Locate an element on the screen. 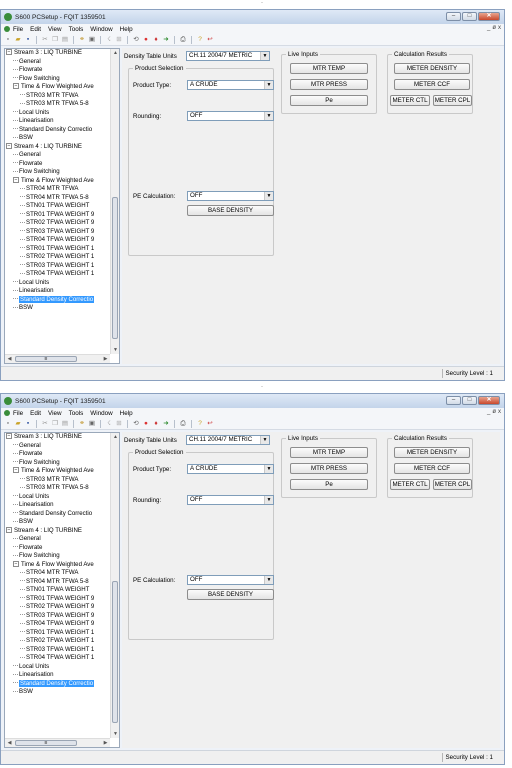 The width and height of the screenshot is (512, 768). menu-window: Window is located at coordinates (101, 29).